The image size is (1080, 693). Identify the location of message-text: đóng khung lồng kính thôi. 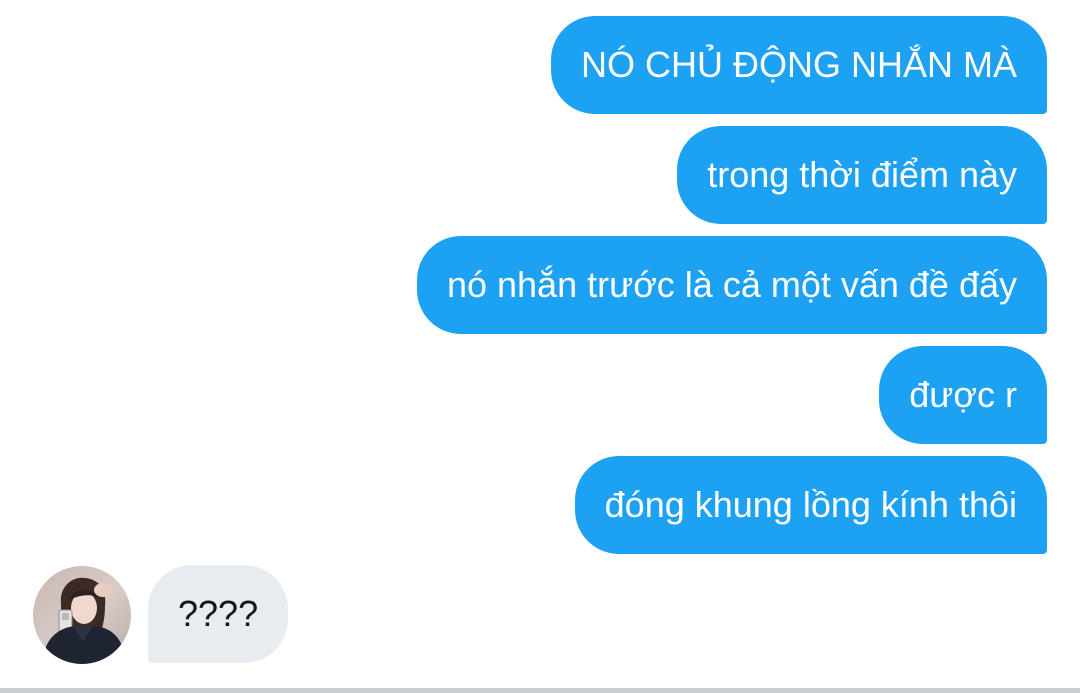
(810, 504).